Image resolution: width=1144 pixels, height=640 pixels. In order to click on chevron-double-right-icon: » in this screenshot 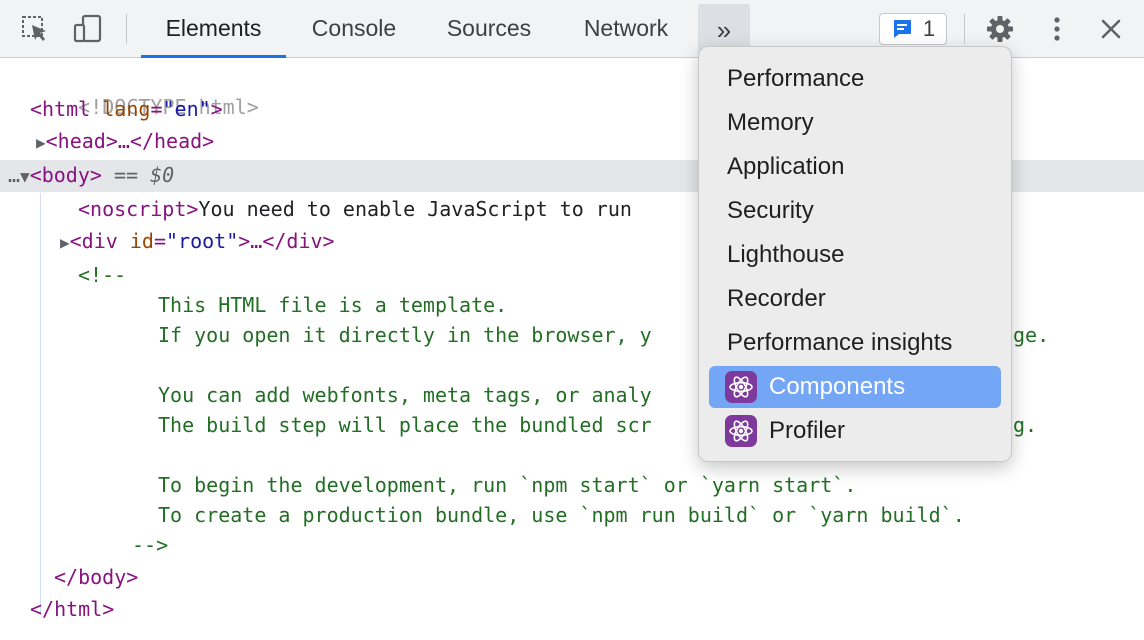, I will do `click(724, 29)`.